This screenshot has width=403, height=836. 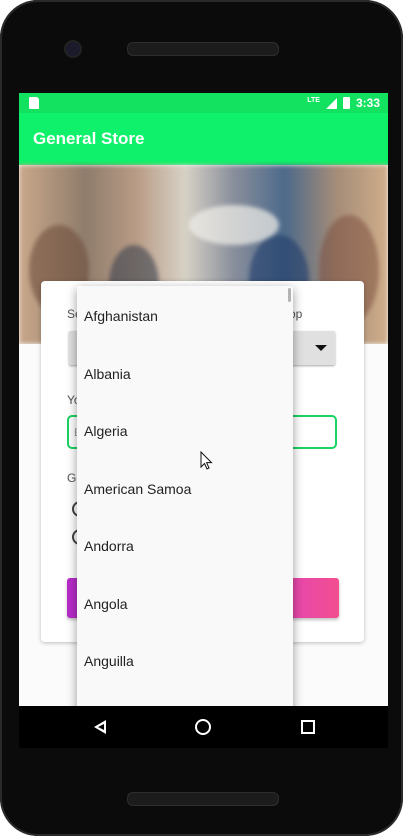 I want to click on bottom-speaker, so click(x=203, y=799).